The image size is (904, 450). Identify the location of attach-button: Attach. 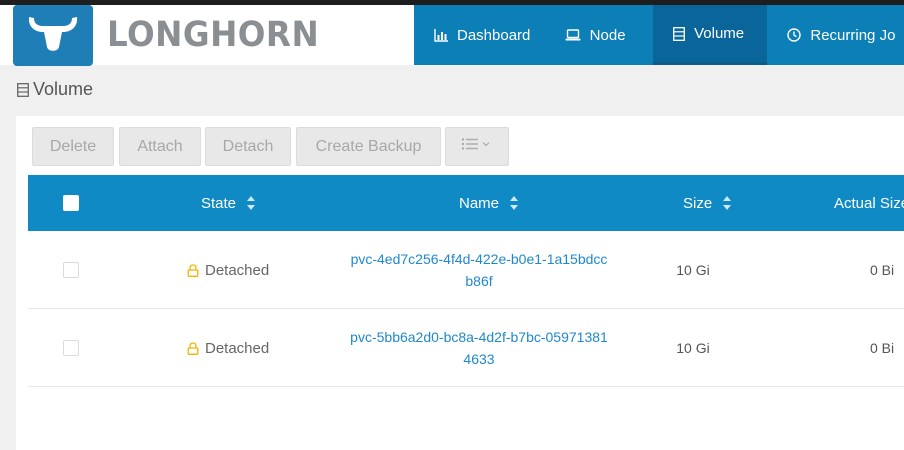
(160, 146).